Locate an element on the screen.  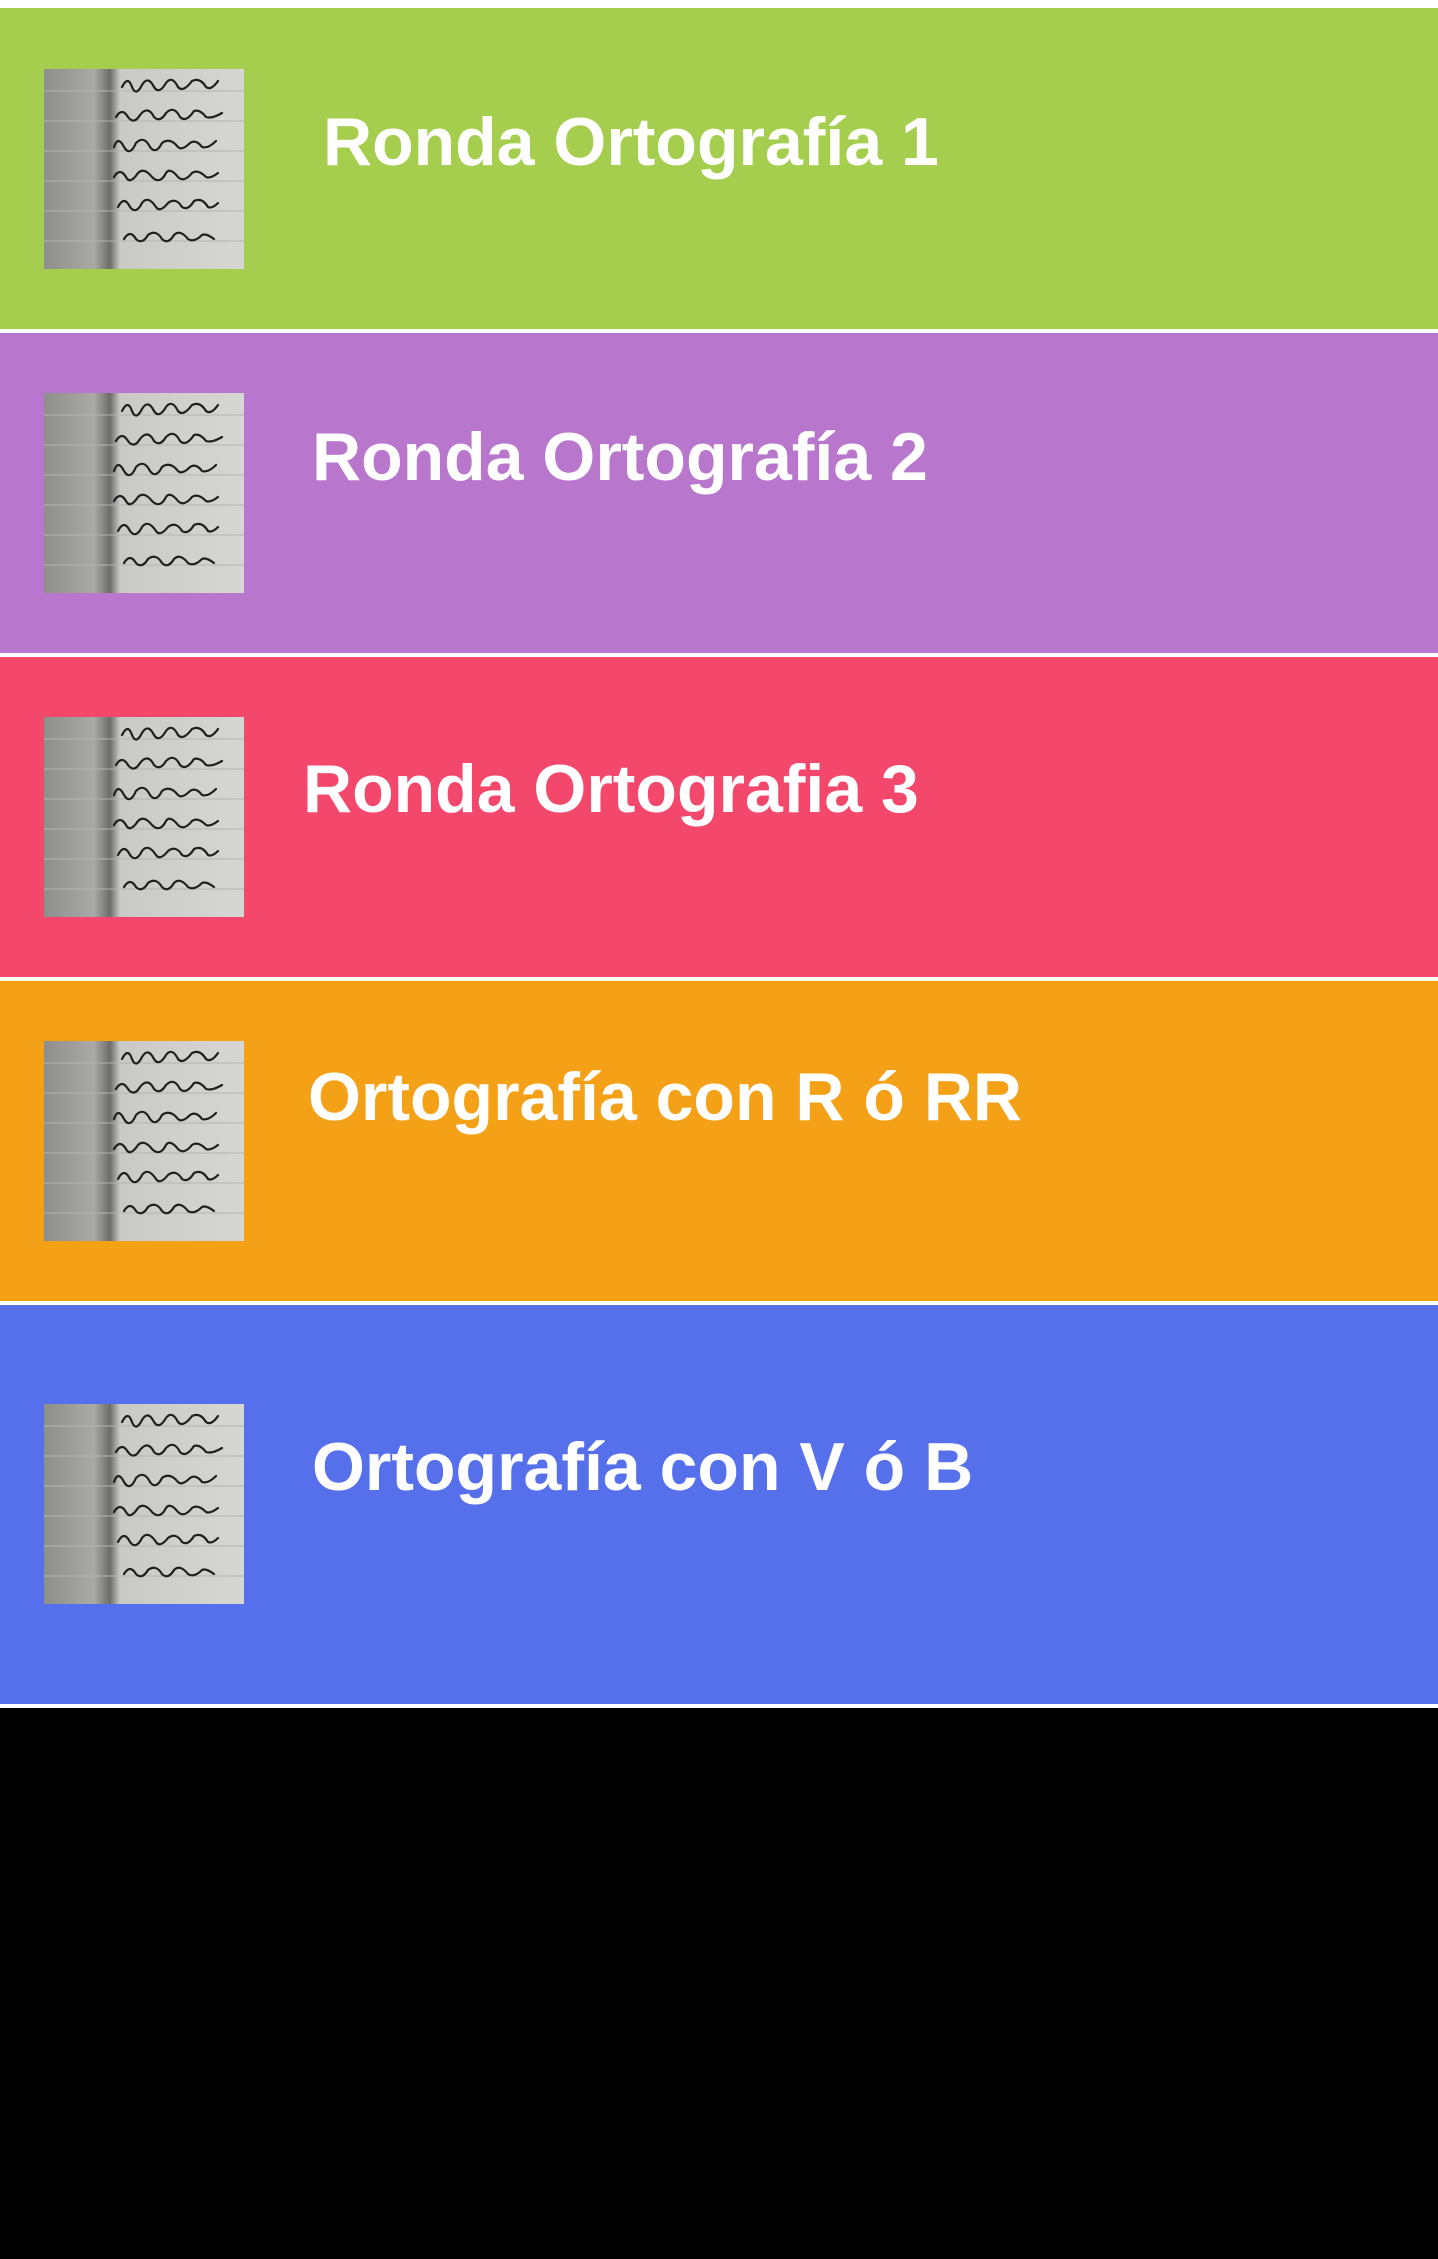
list-item-ortografia-r-rr: Ortografía con R ó RR is located at coordinates (719, 1143).